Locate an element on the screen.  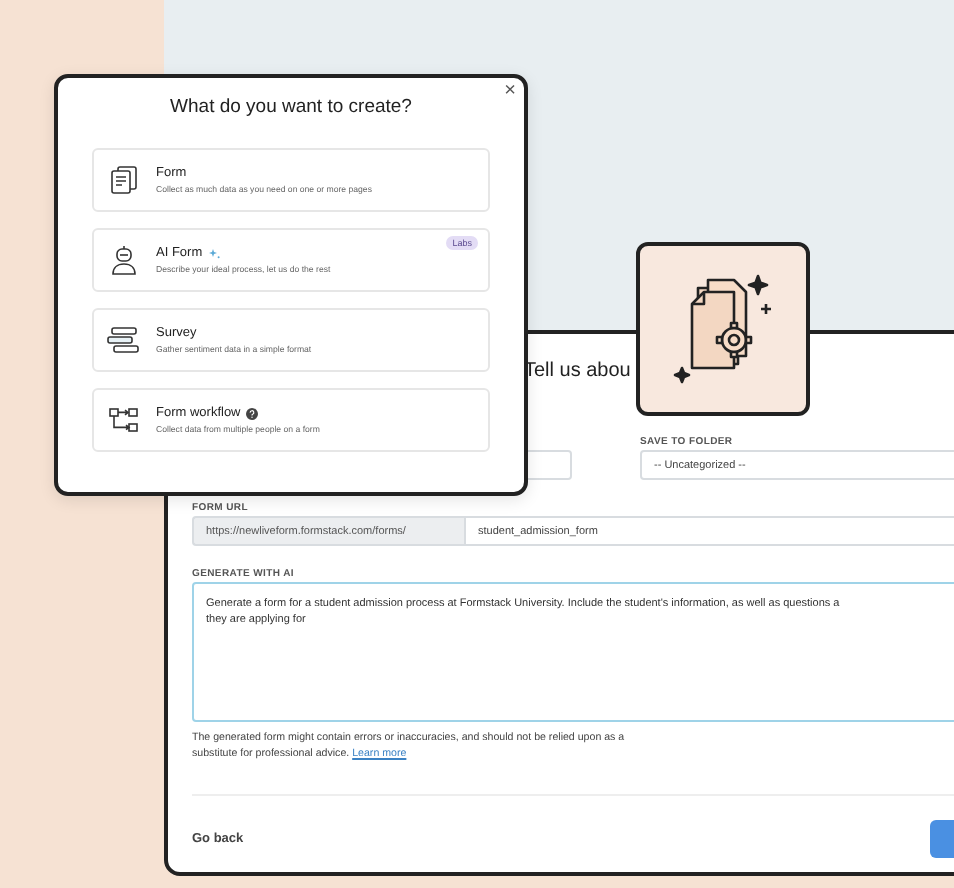
documents-icon is located at coordinates (124, 180).